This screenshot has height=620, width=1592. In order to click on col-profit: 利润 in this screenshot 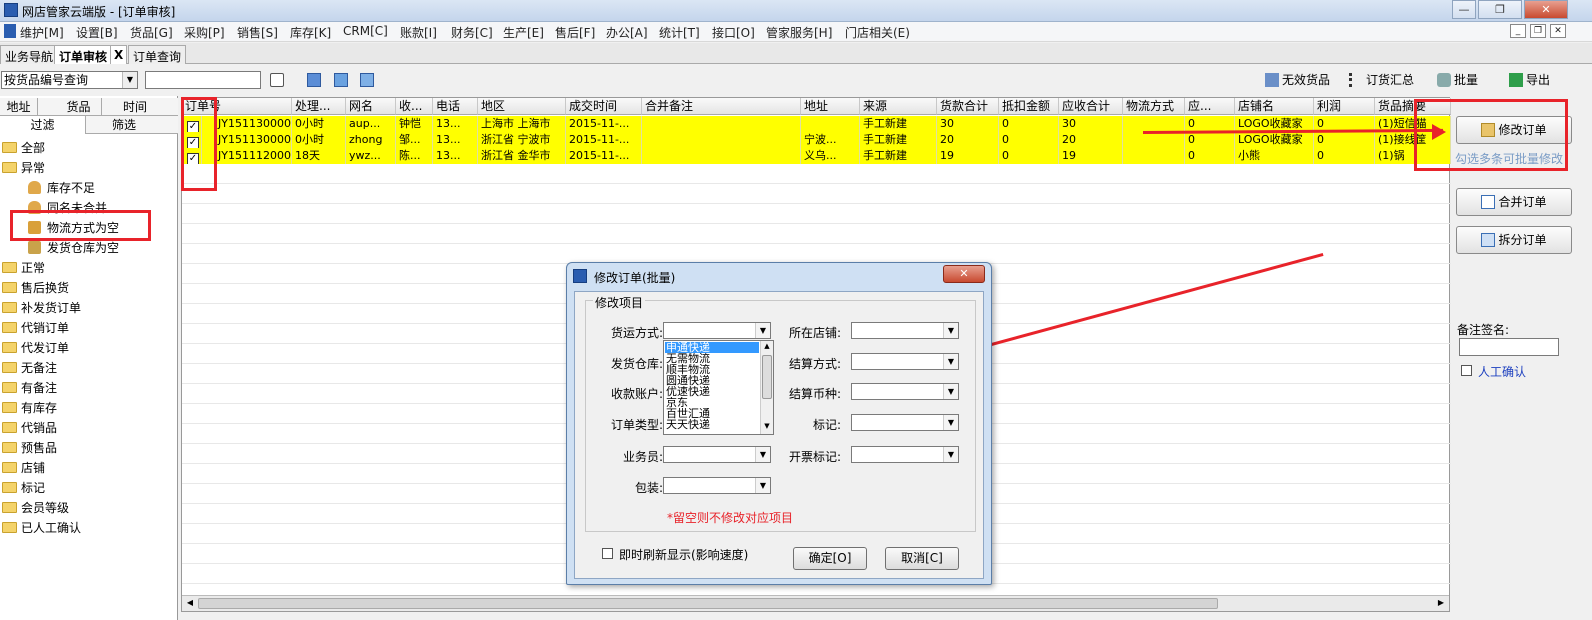, I will do `click(1344, 106)`.